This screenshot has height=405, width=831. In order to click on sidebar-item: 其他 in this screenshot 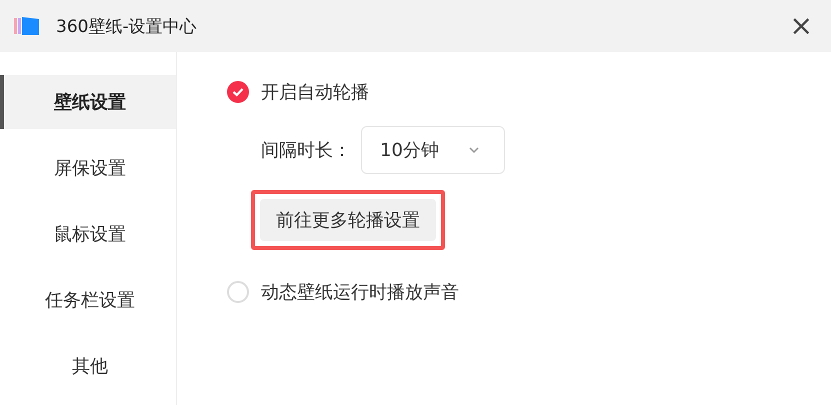, I will do `click(88, 366)`.